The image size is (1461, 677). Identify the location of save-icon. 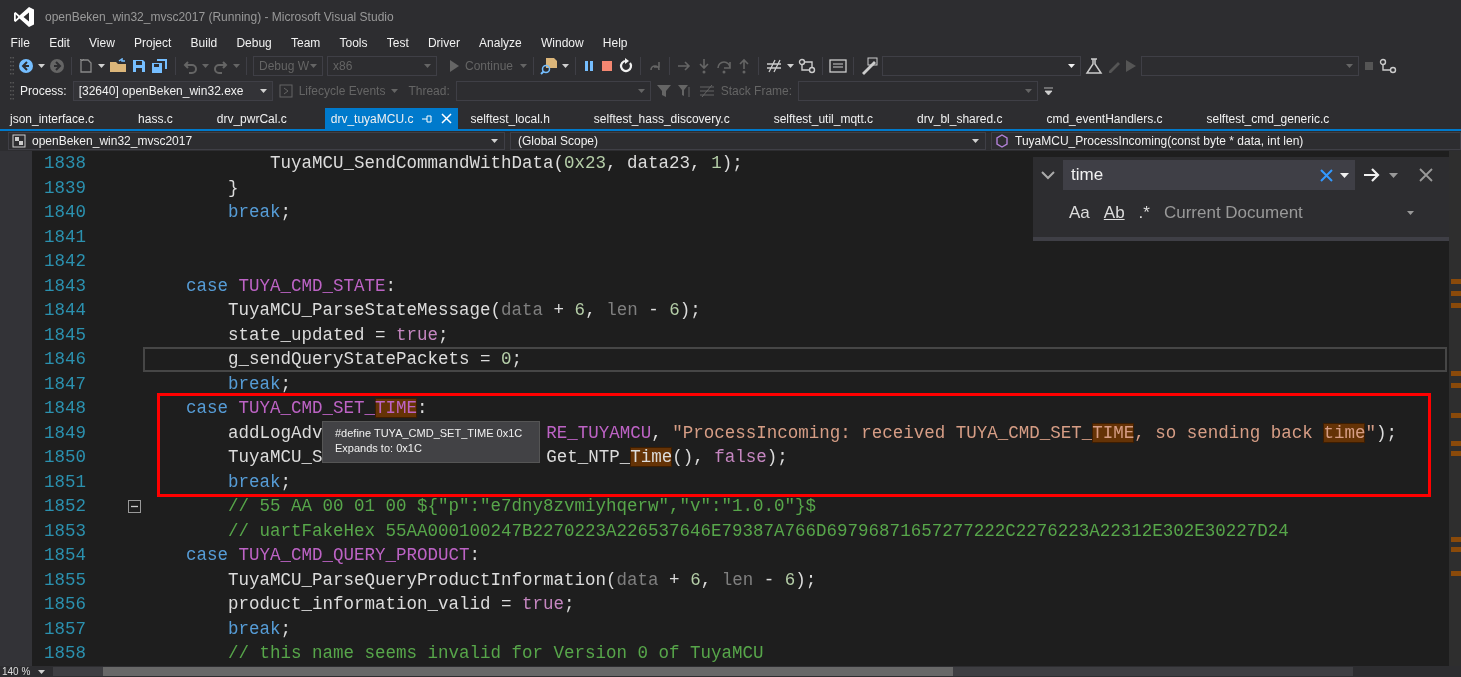
(139, 65).